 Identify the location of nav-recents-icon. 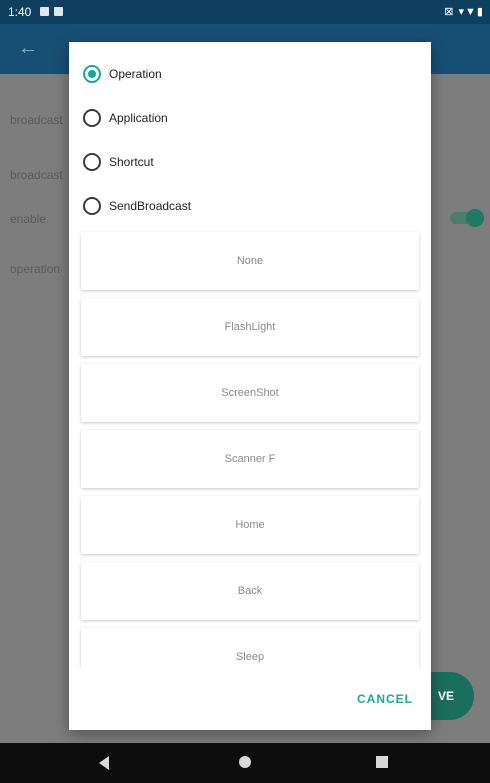
(382, 762).